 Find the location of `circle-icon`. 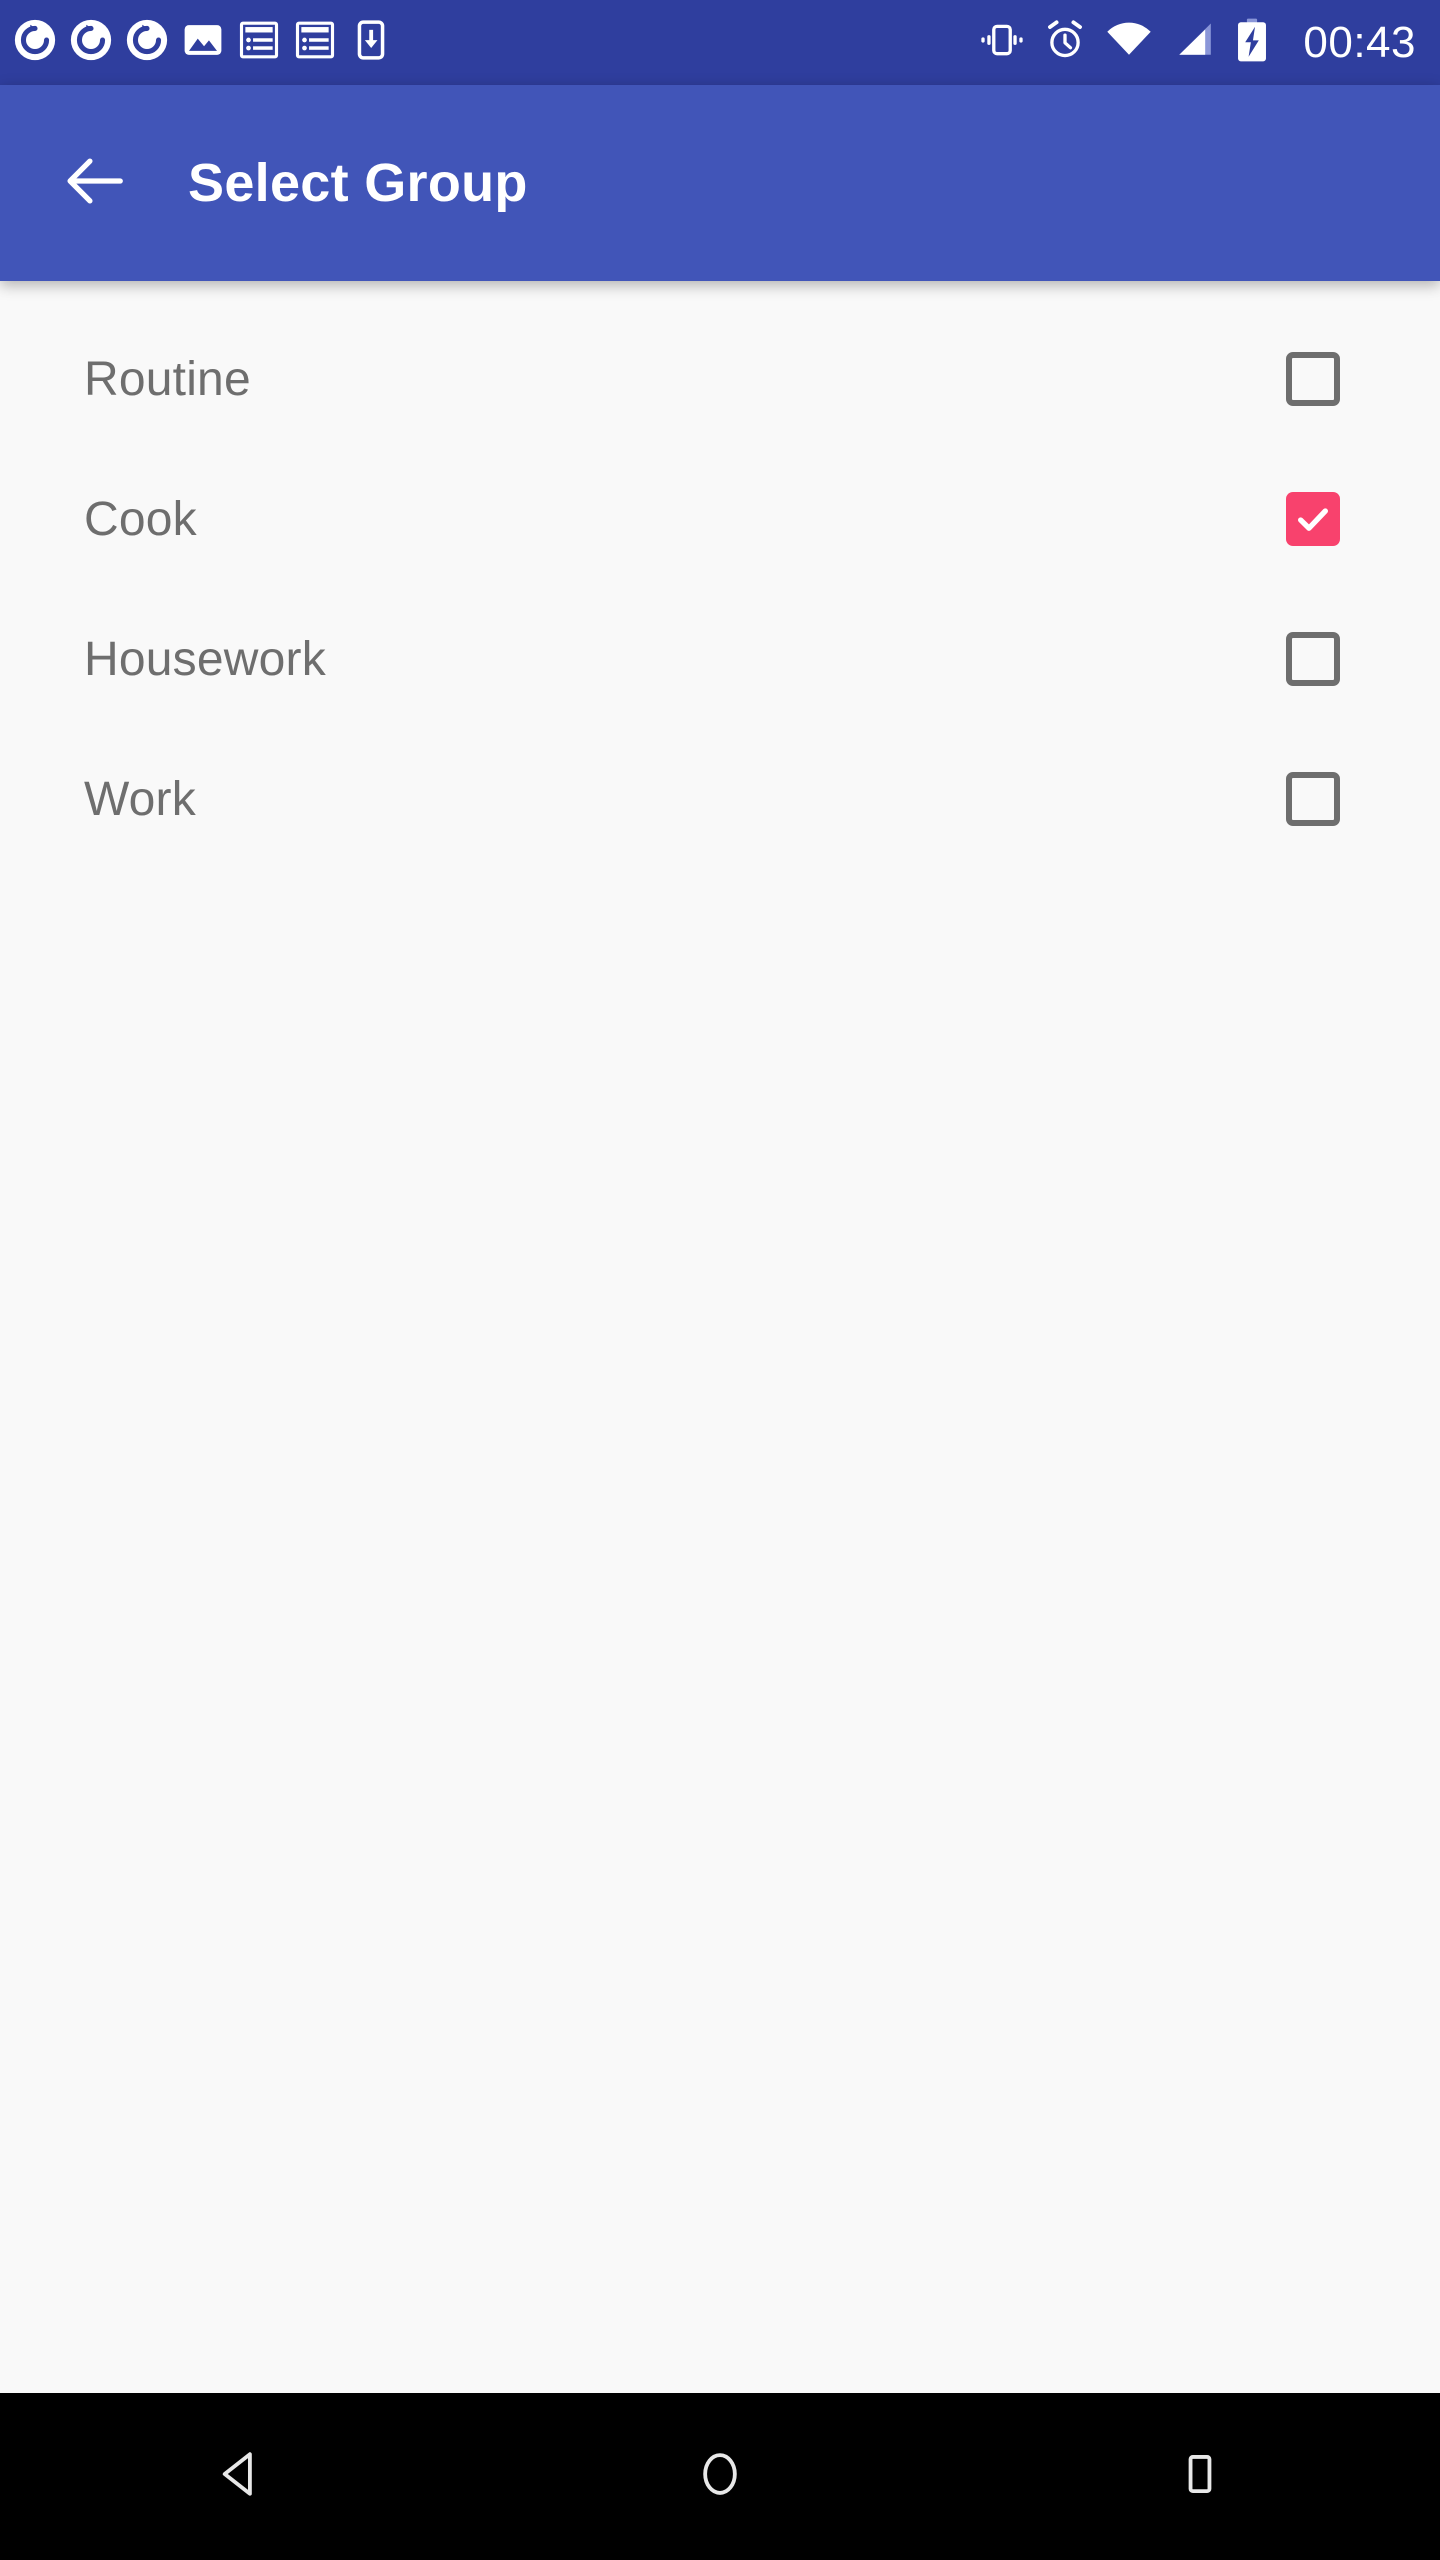

circle-icon is located at coordinates (720, 2476).